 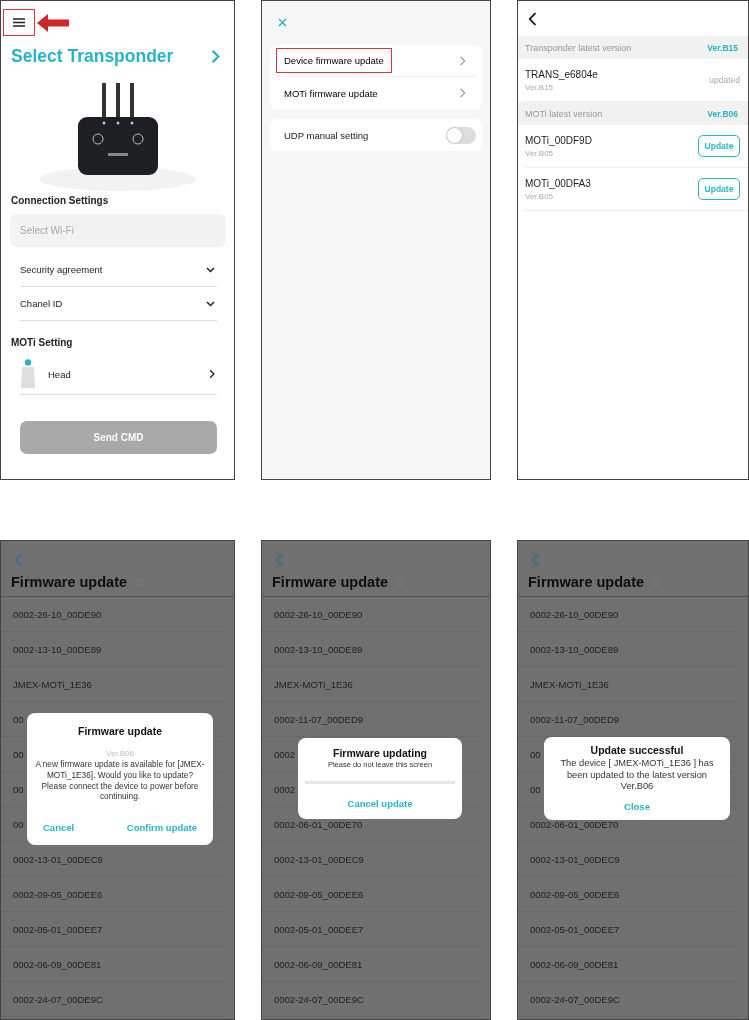 What do you see at coordinates (60, 200) in the screenshot?
I see `section-heading: Connection Settings` at bounding box center [60, 200].